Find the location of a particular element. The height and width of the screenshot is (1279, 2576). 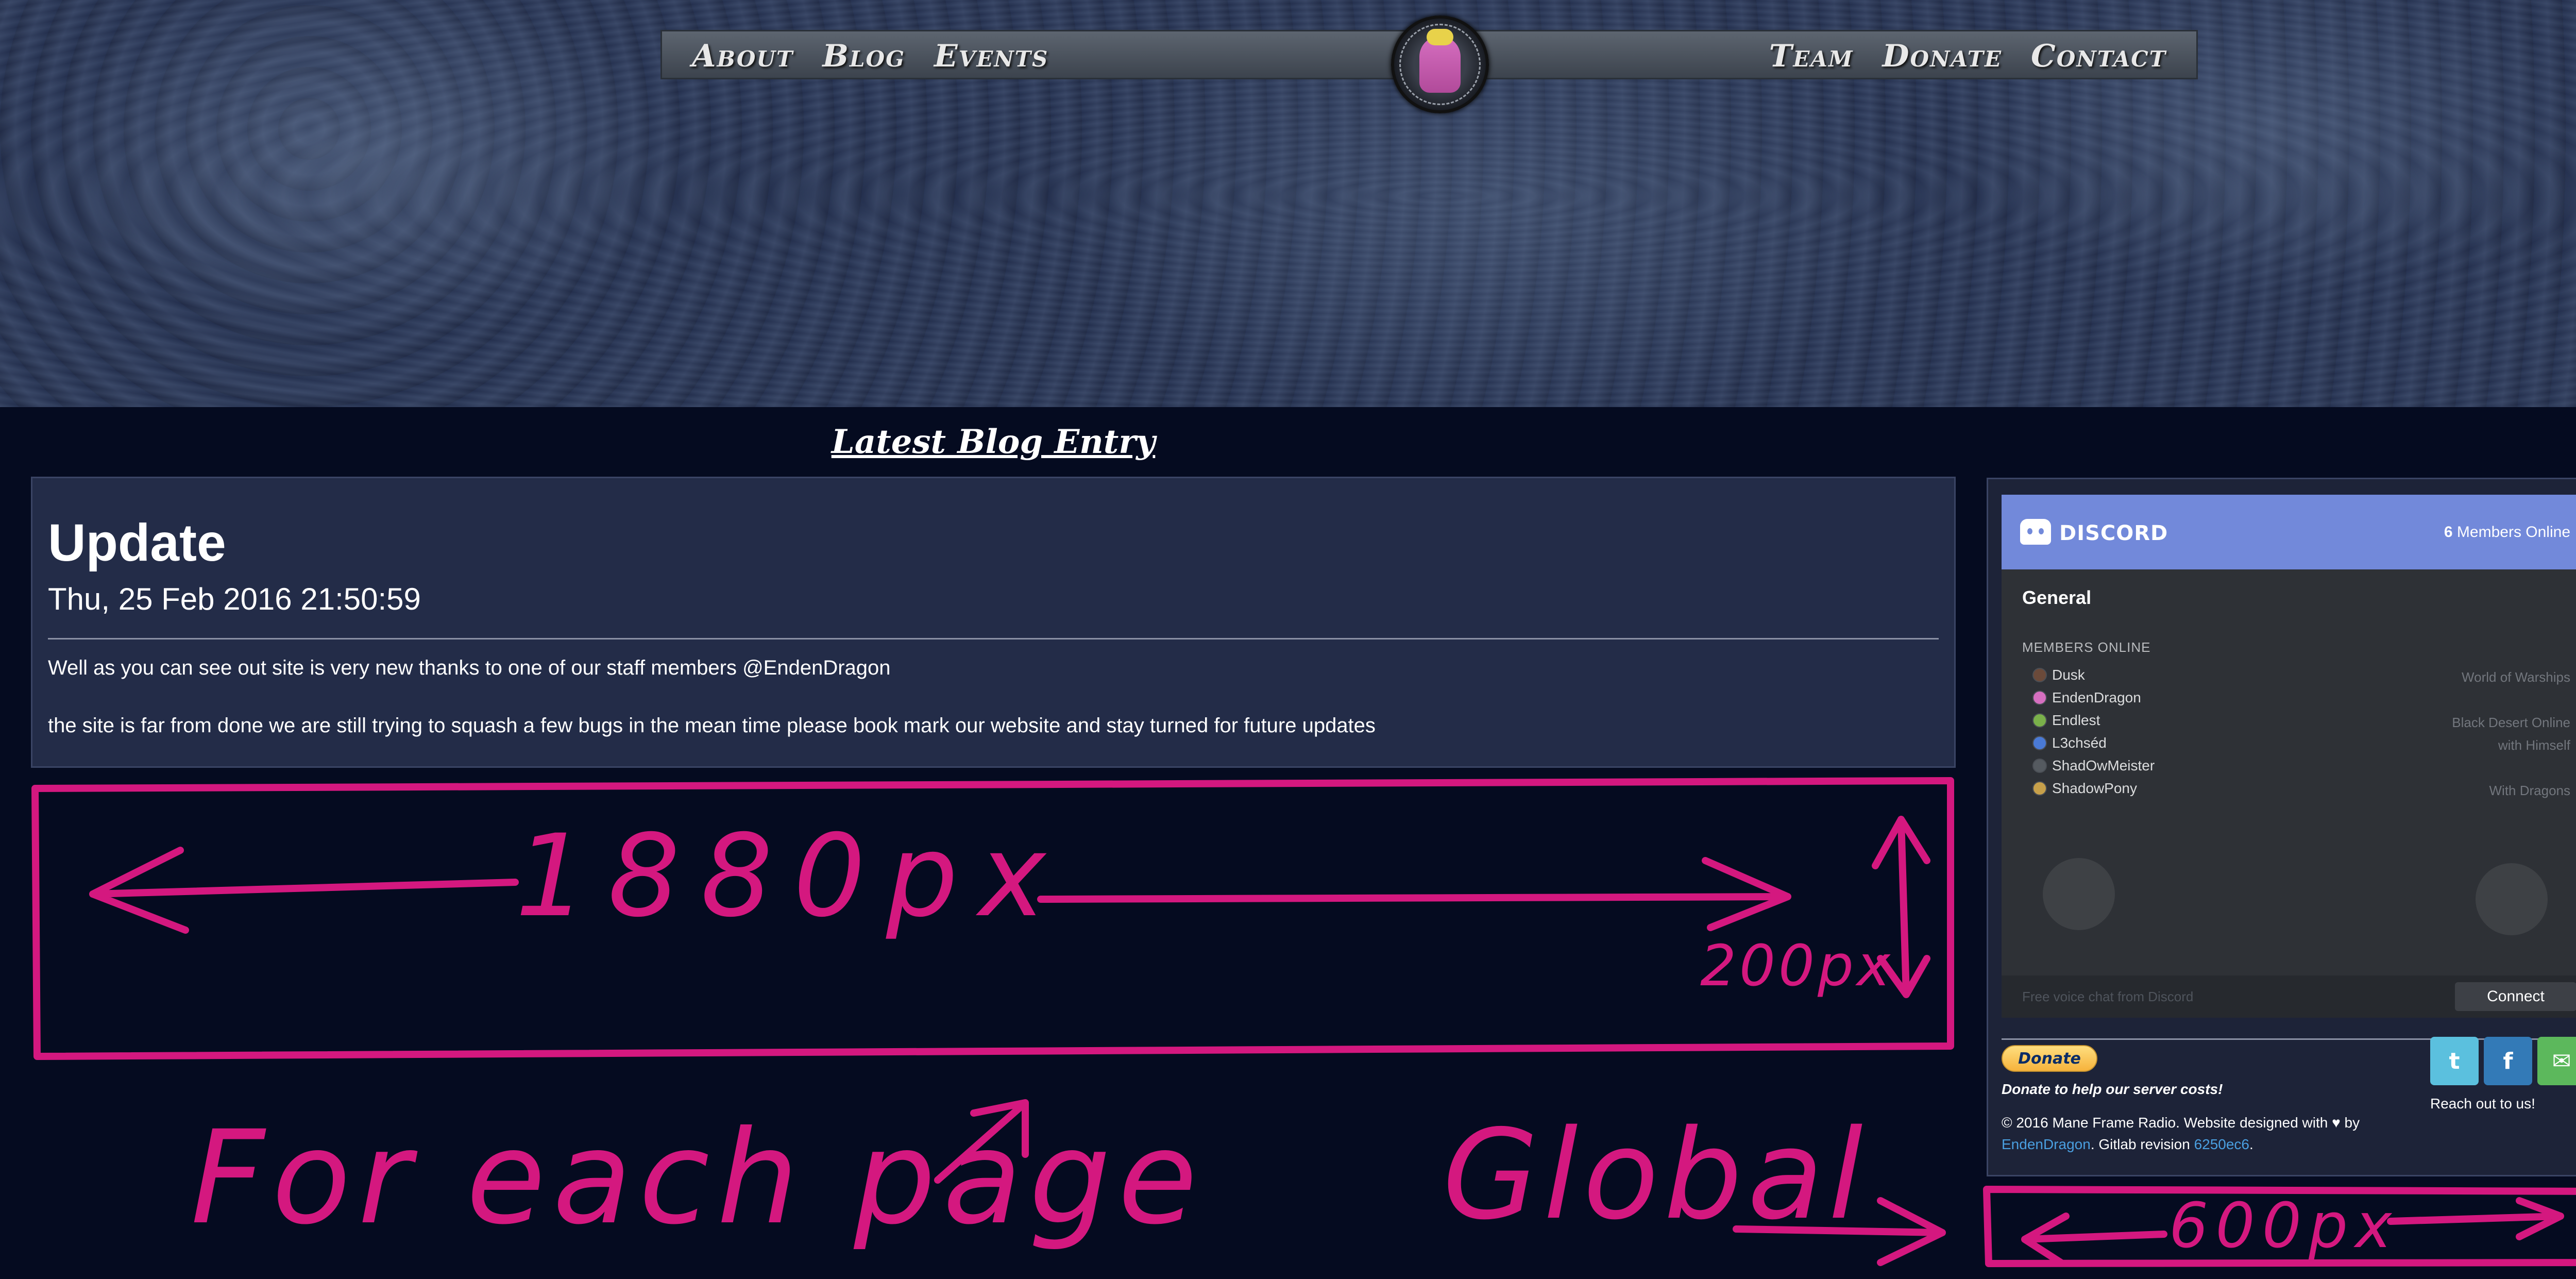

discord-connect-button: Connect is located at coordinates (2515, 996).